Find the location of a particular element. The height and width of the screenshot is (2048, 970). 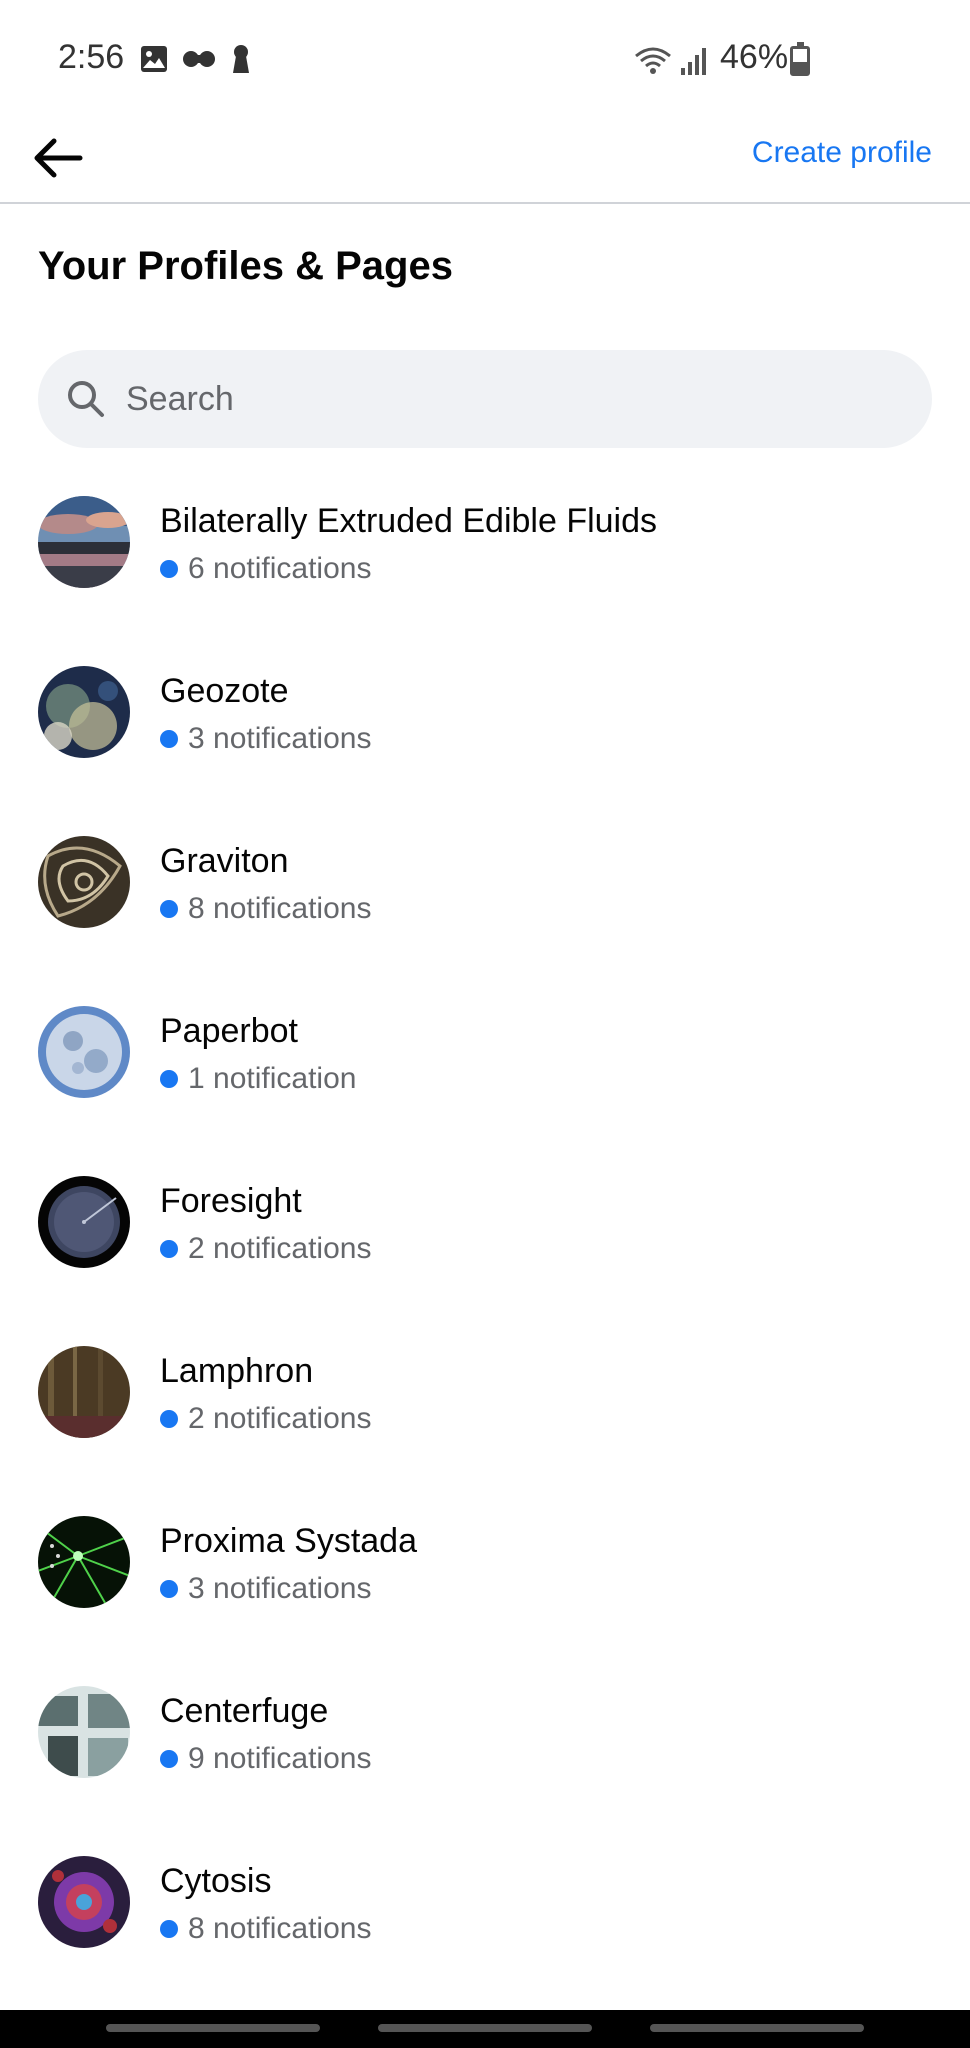

nav-recents-handle is located at coordinates (213, 2028).